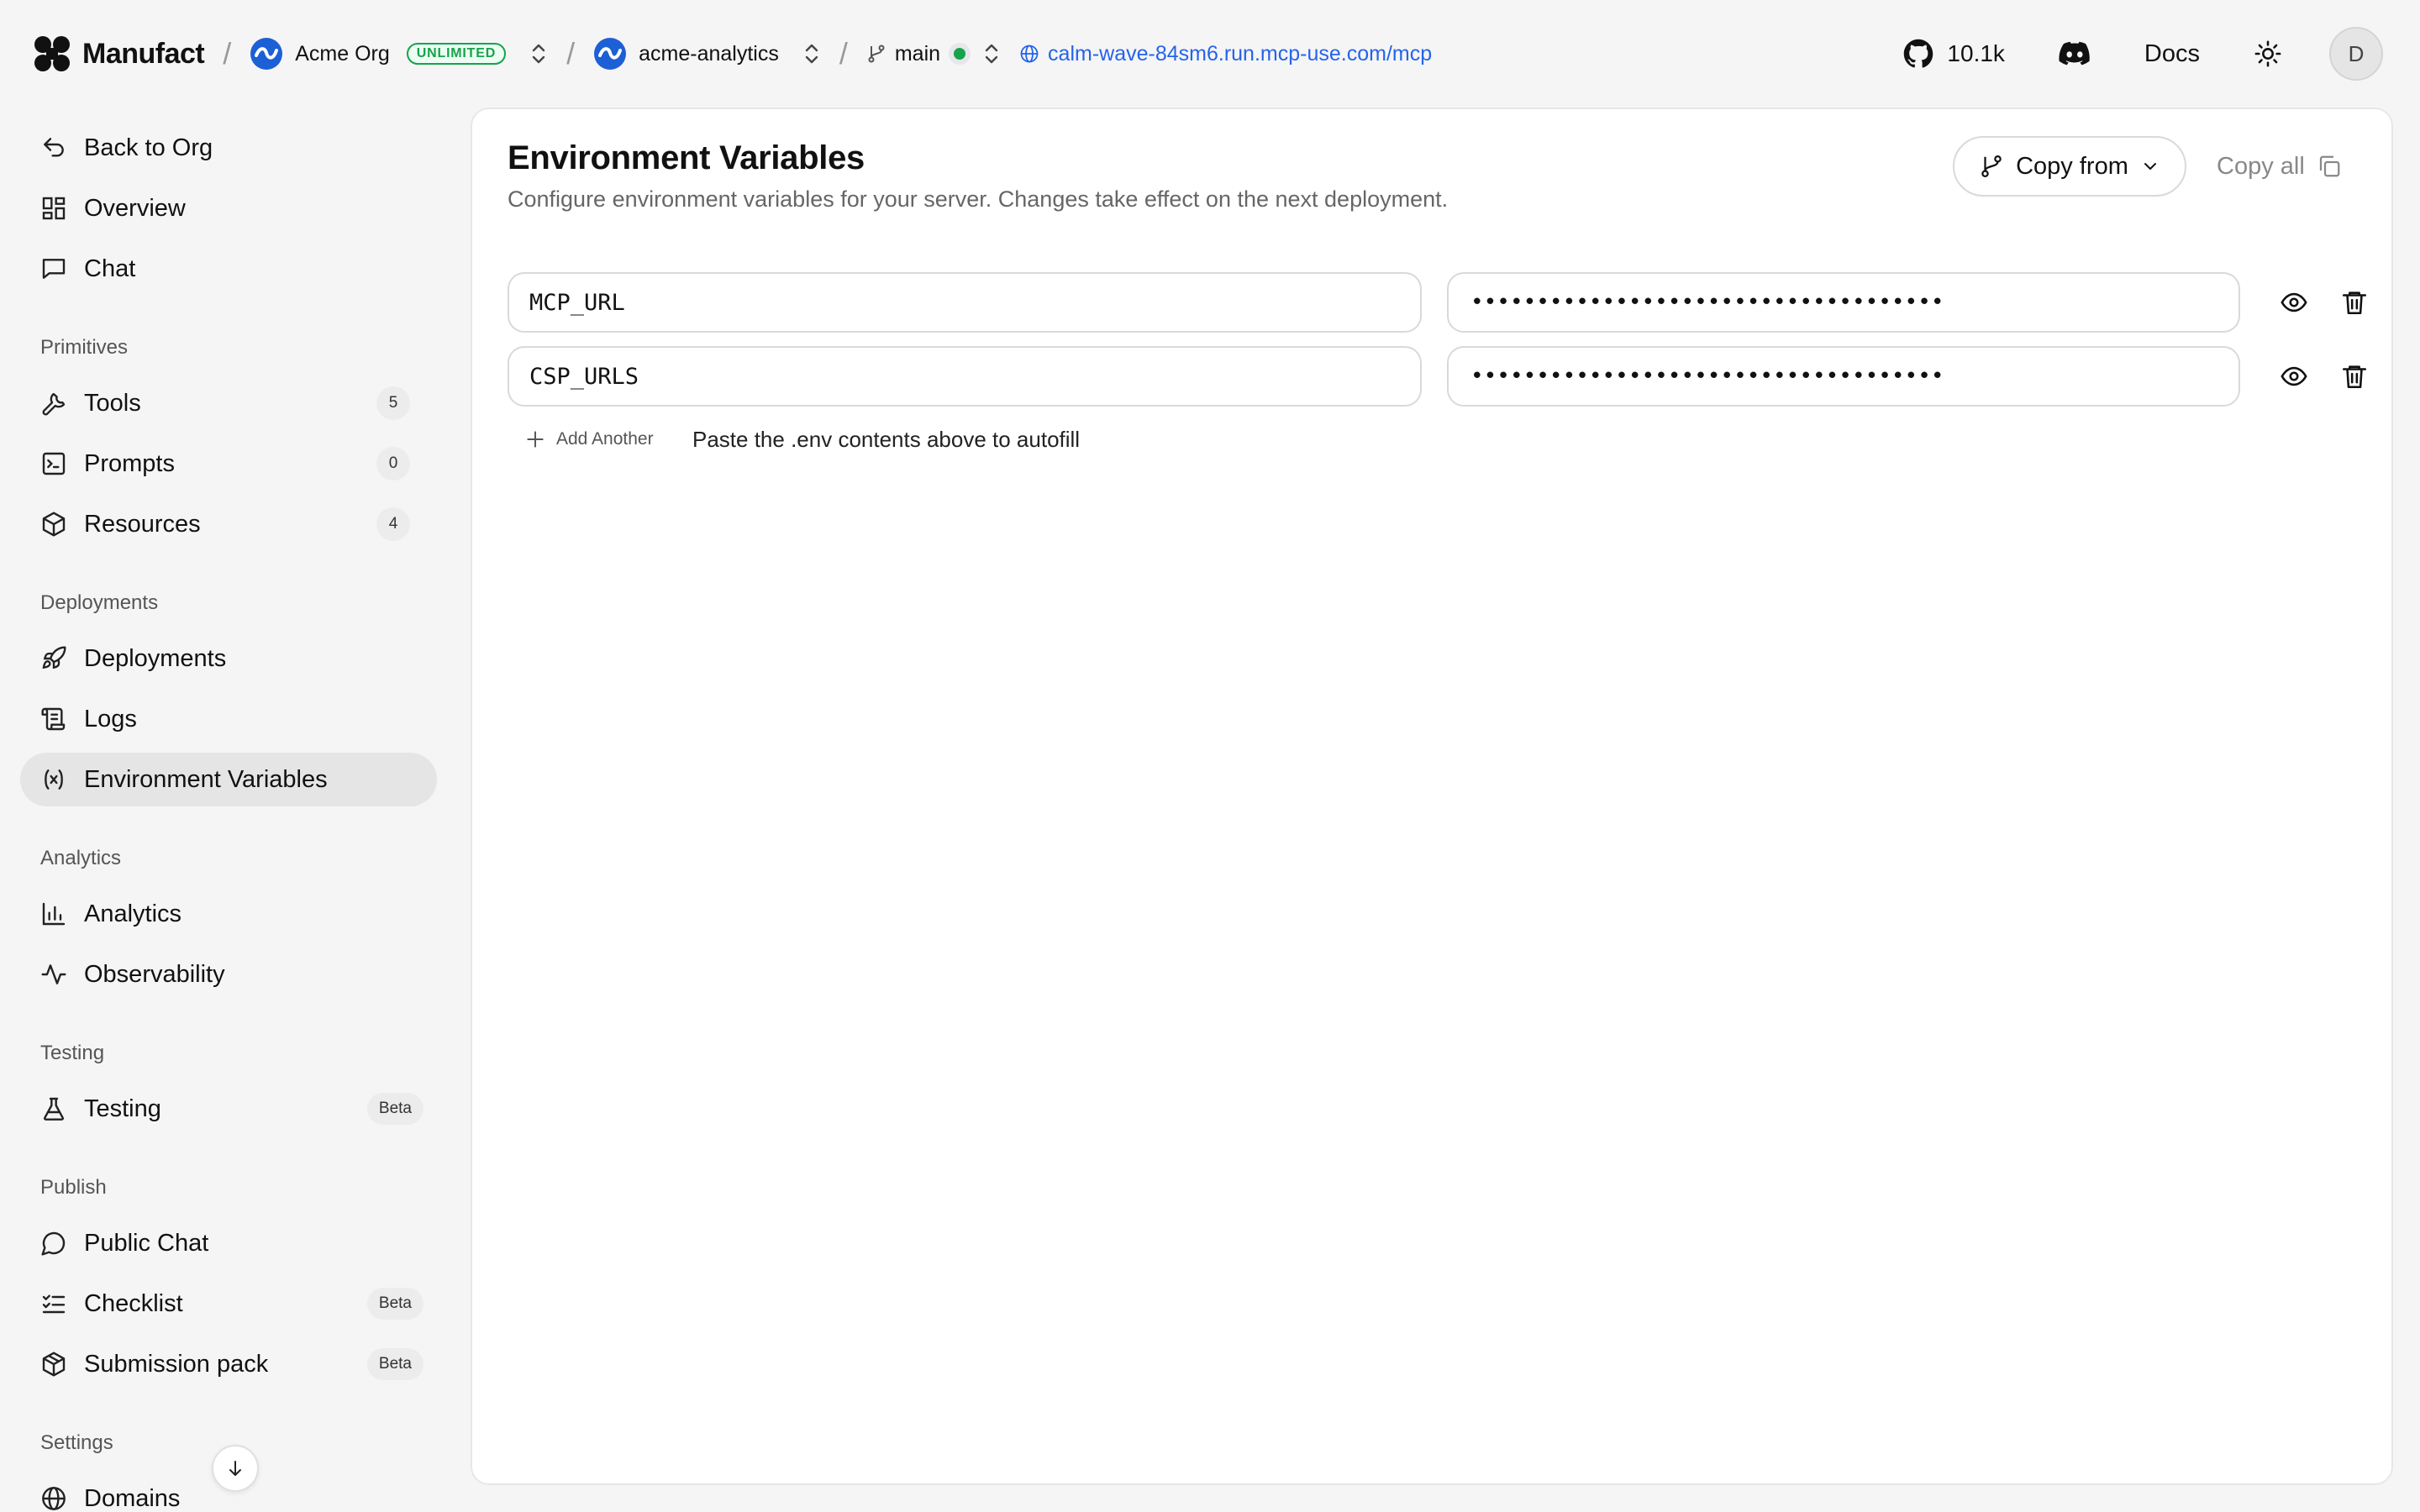  What do you see at coordinates (1029, 54) in the screenshot?
I see `globe-icon` at bounding box center [1029, 54].